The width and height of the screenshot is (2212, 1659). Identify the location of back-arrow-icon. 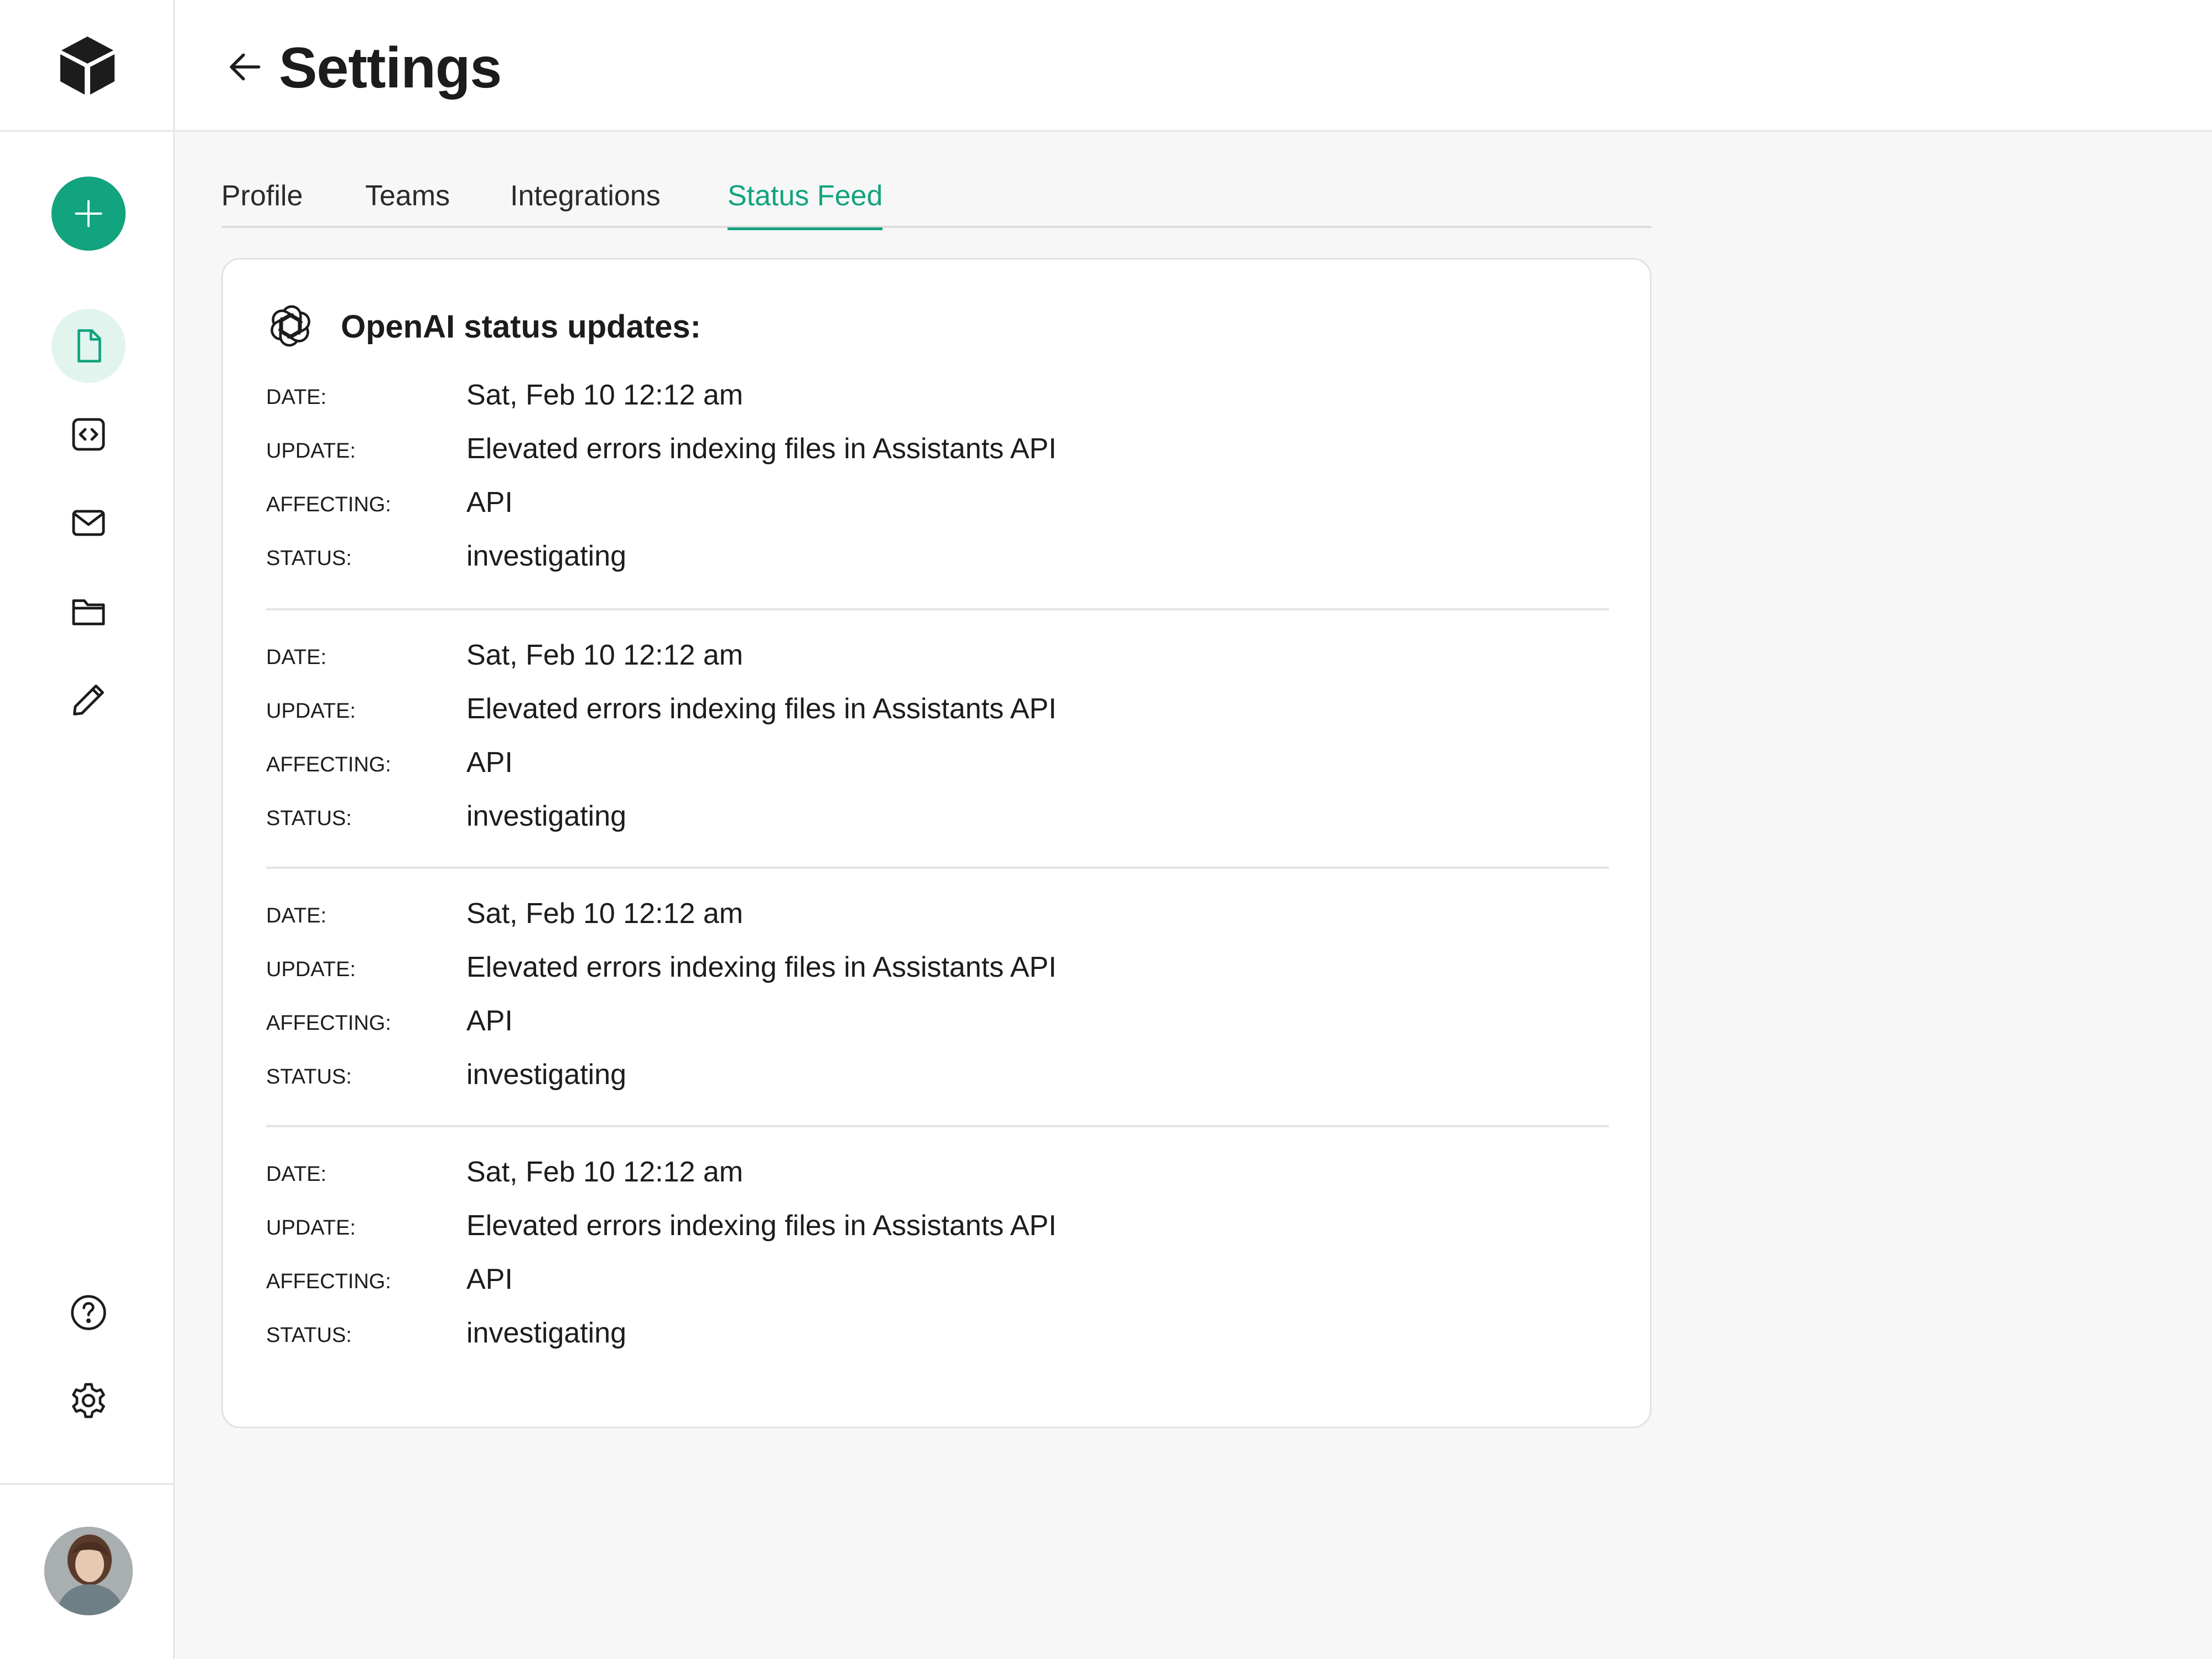
(246, 66).